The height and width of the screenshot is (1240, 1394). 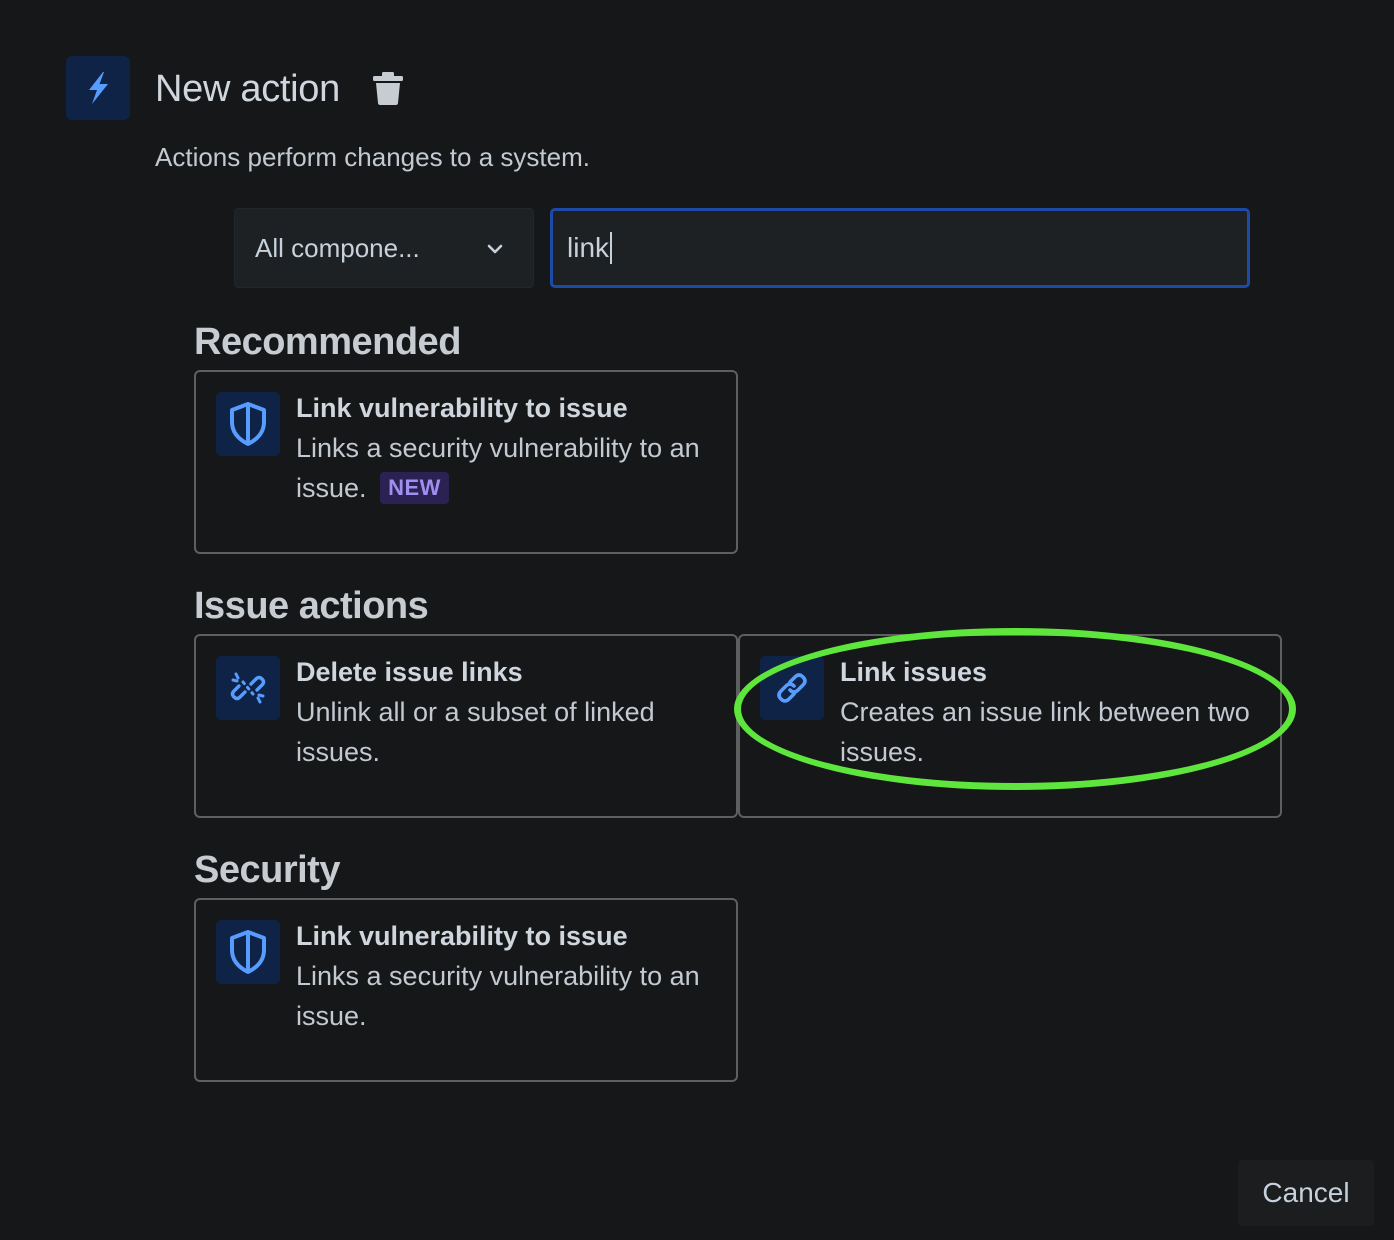 I want to click on action-card-title: Link issues, so click(x=914, y=672).